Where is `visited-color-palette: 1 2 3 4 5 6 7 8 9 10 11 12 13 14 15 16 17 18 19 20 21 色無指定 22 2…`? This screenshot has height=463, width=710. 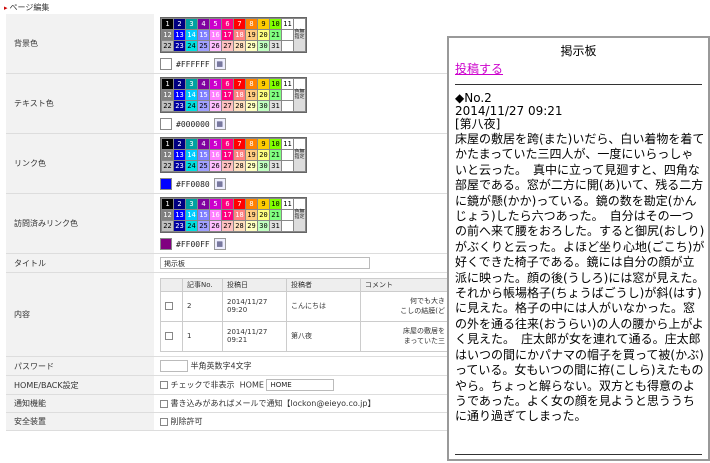
visited-color-palette: 1 2 3 4 5 6 7 8 9 10 11 12 13 14 15 16 17 18 19 20 21 色無指定 22 2… is located at coordinates (233, 215).